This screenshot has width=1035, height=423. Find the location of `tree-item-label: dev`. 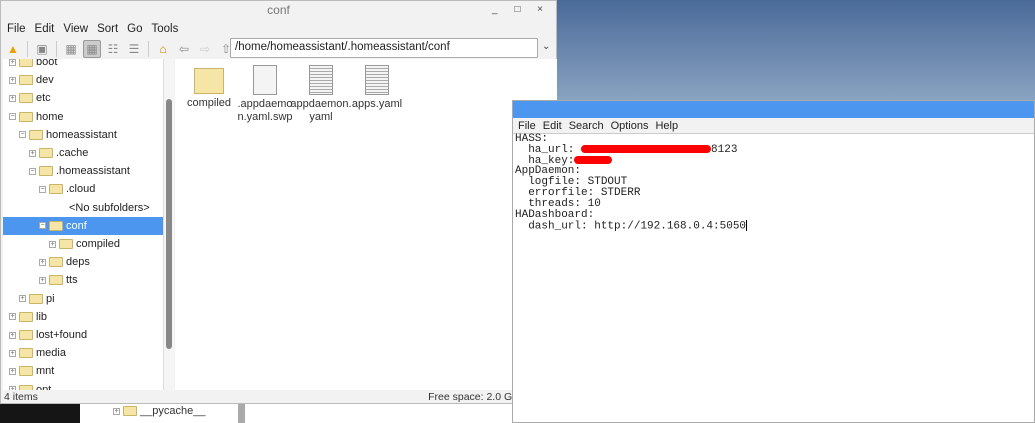

tree-item-label: dev is located at coordinates (45, 80).